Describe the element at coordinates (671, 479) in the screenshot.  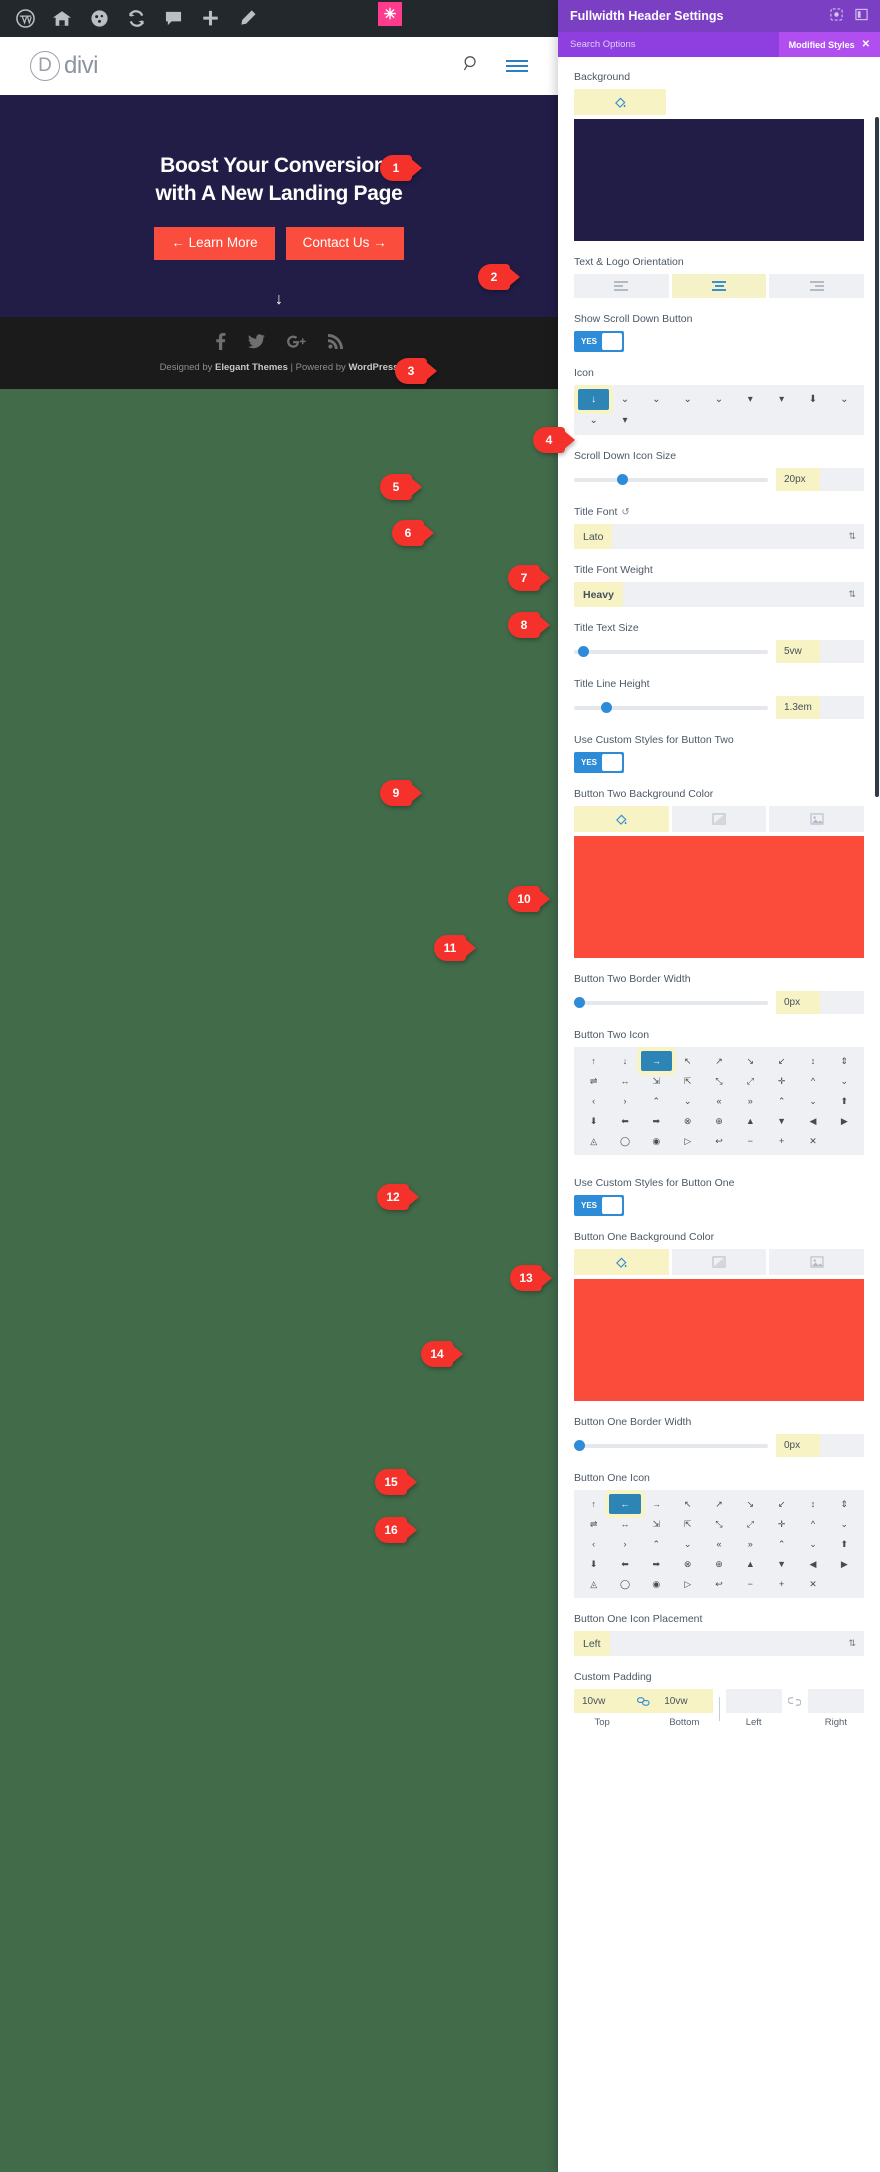
I see `scroll-icon-size-slider` at that location.